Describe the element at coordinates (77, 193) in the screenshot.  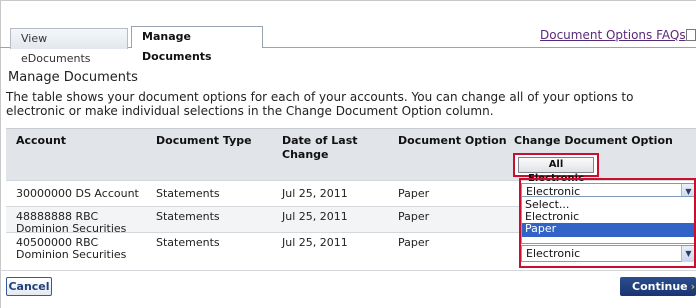
I see `account-cell: 30000000 DS Account` at that location.